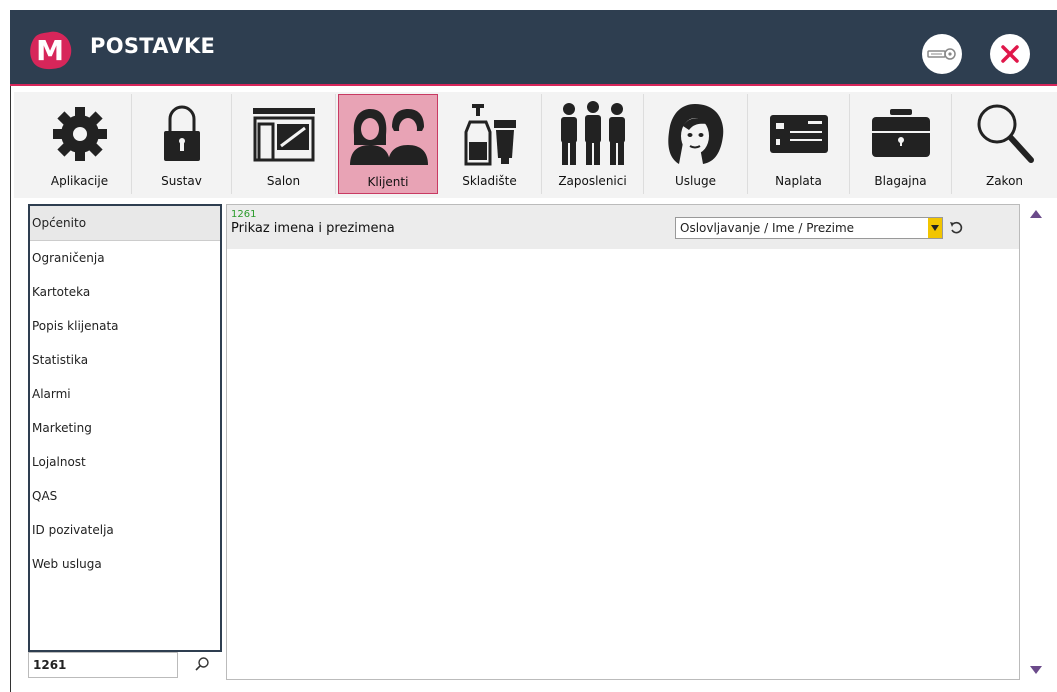 Image resolution: width=1057 pixels, height=692 pixels. Describe the element at coordinates (79, 134) in the screenshot. I see `gear-icon` at that location.